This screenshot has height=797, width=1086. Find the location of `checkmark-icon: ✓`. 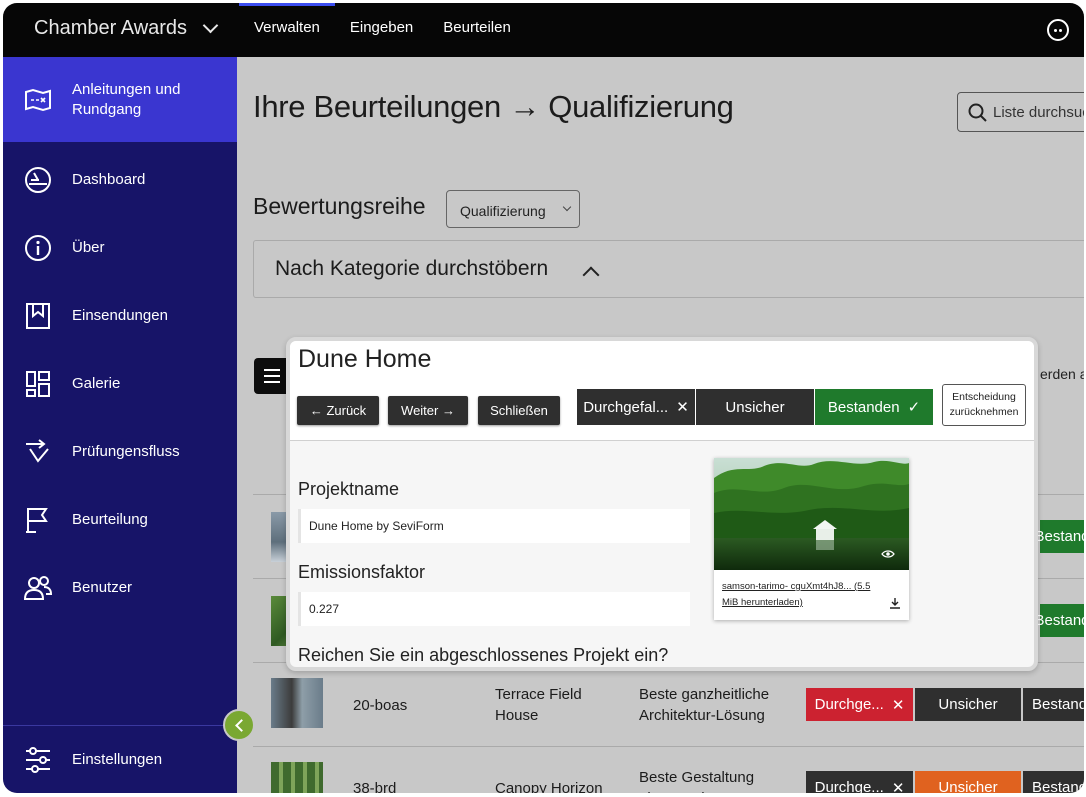

checkmark-icon: ✓ is located at coordinates (914, 407).